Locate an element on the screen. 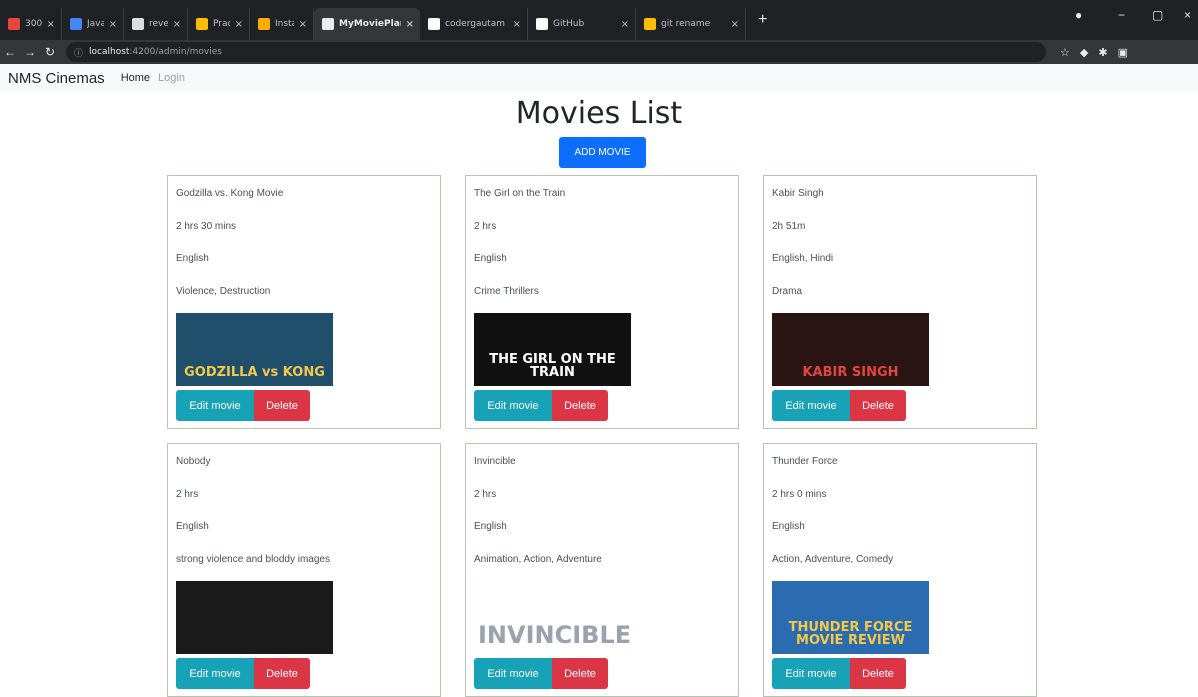 This screenshot has height=697, width=1198. movie-genre: Violence, Destruction is located at coordinates (223, 291).